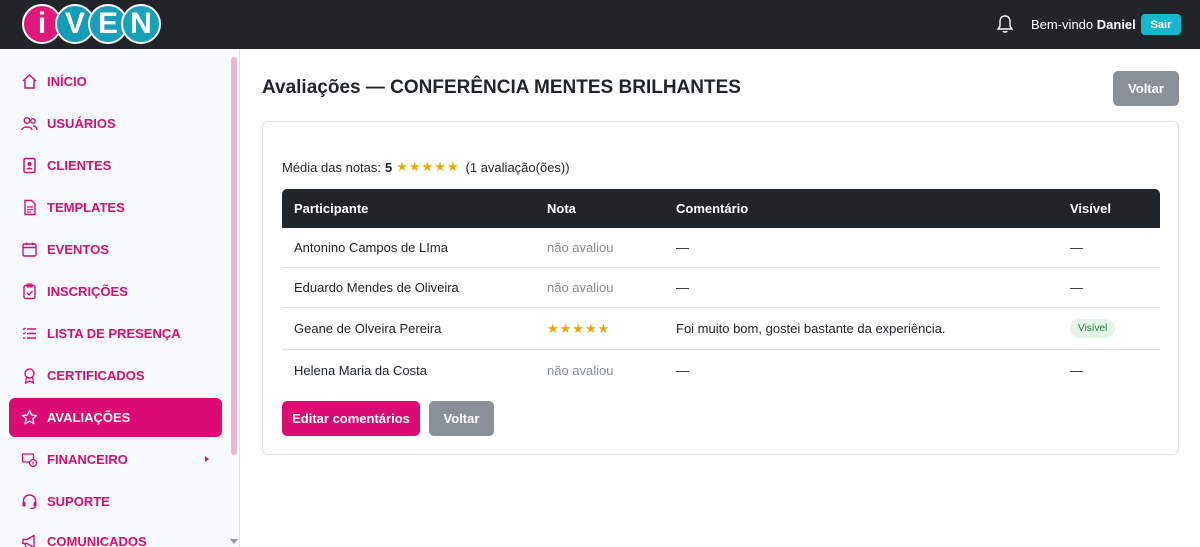 The height and width of the screenshot is (547, 1200). Describe the element at coordinates (81, 123) in the screenshot. I see `sidebar-item-label: USUÁRIOS` at that location.